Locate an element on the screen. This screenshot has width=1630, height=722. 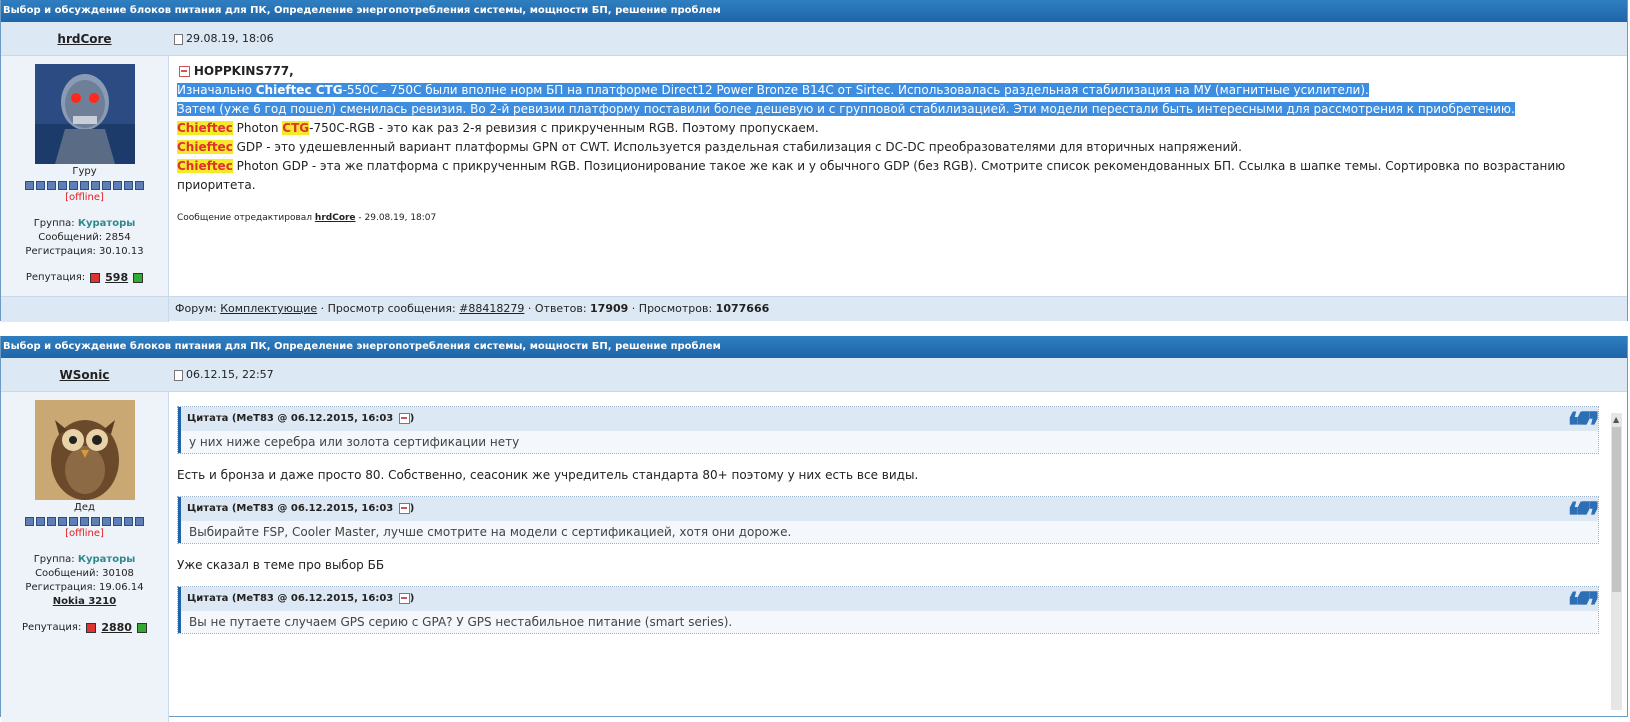
registration-date: Регистрация: 19.06.14 is located at coordinates (84, 587).